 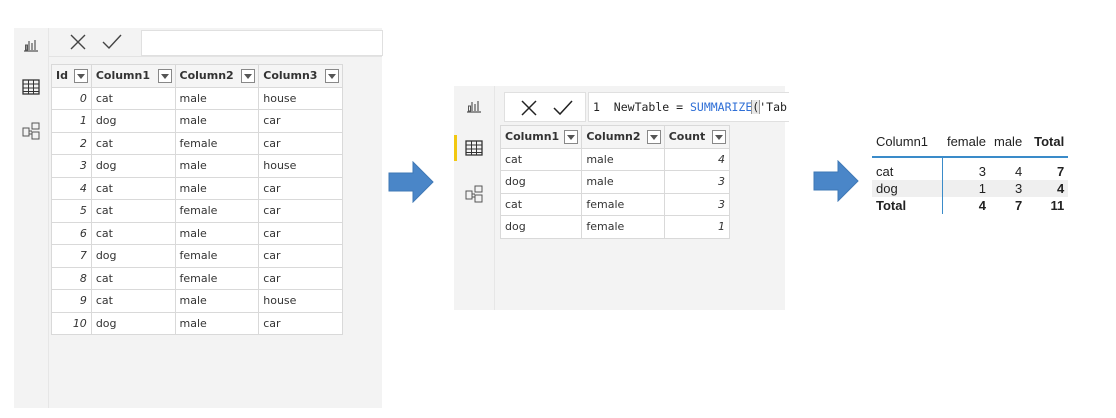 I want to click on cell-count: 1, so click(x=697, y=227).